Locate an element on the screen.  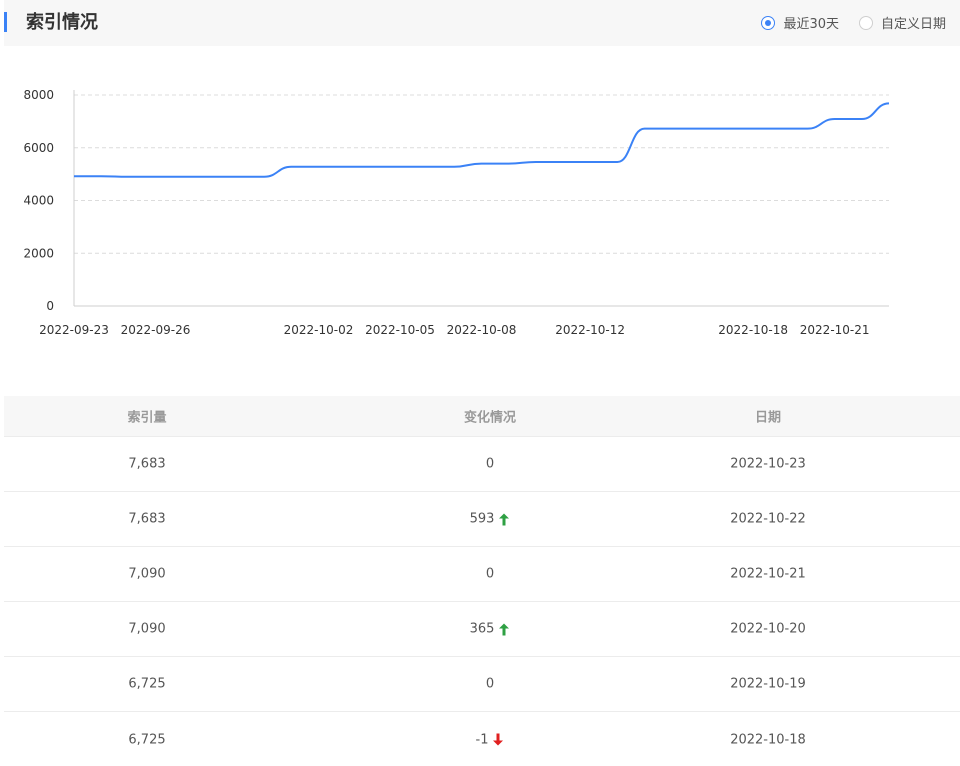
table-header: 索引量 变化情况 日期 is located at coordinates (482, 416).